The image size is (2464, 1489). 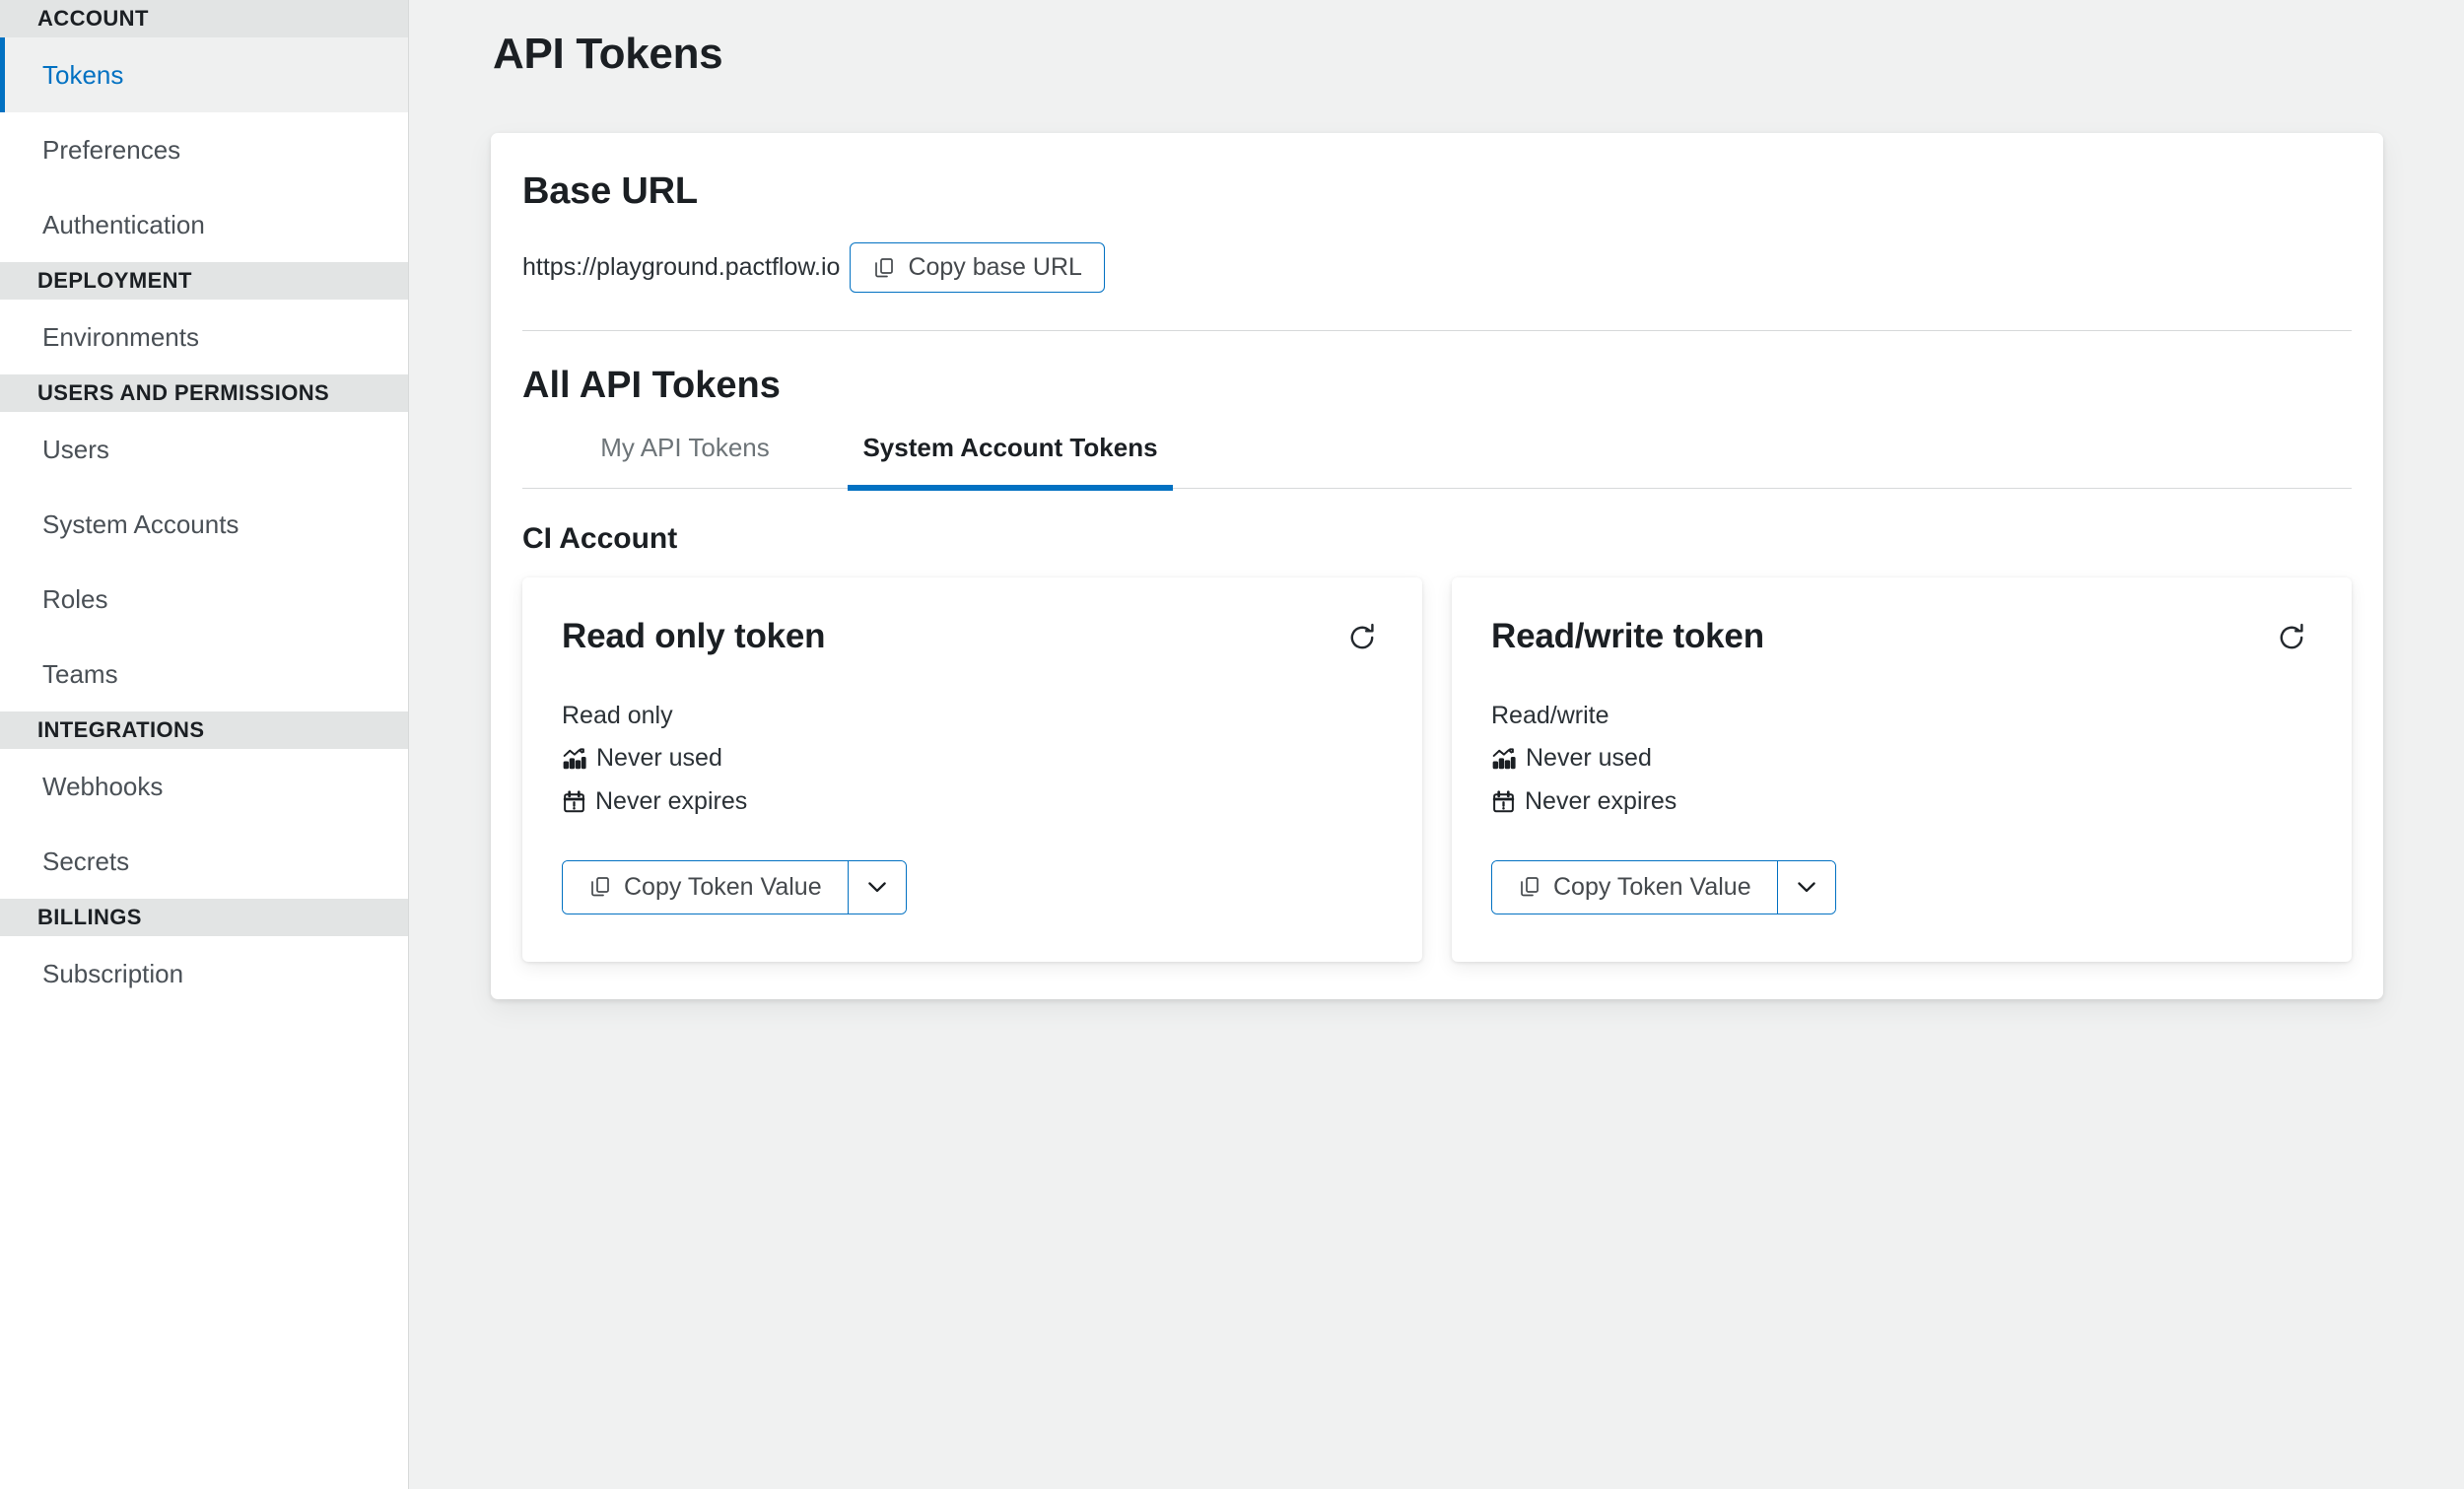 What do you see at coordinates (80, 673) in the screenshot?
I see `sidebar-item-label: Teams` at bounding box center [80, 673].